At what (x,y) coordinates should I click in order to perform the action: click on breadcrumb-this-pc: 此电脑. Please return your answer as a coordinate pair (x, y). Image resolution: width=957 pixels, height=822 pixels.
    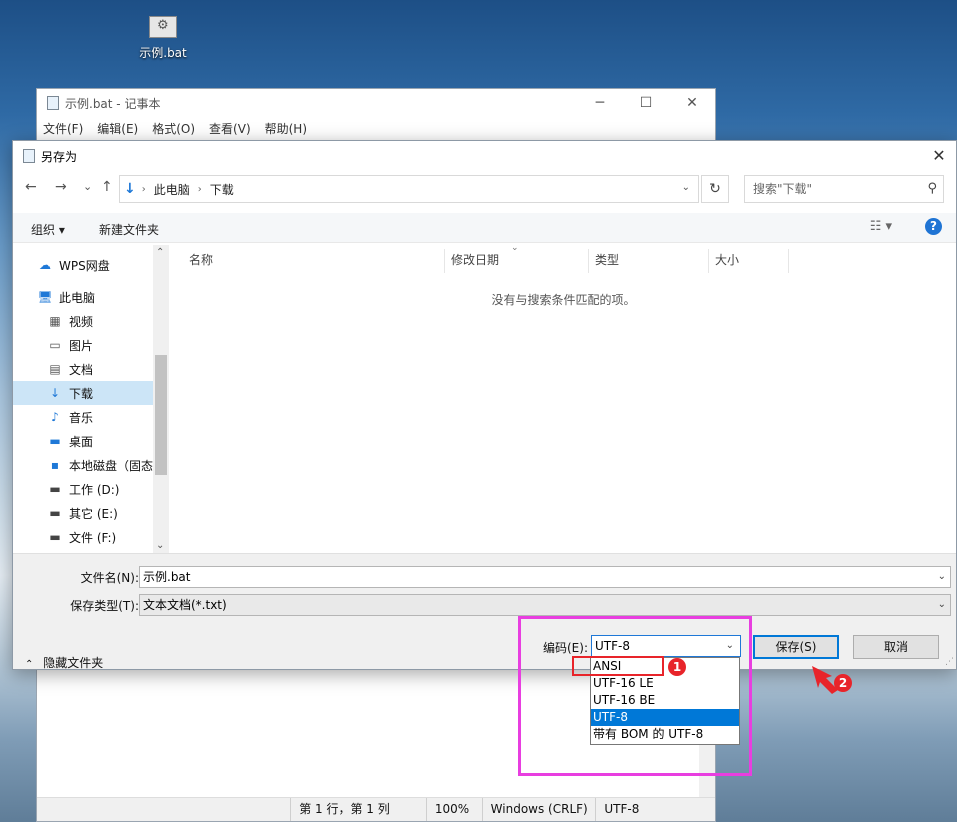
    Looking at the image, I should click on (172, 189).